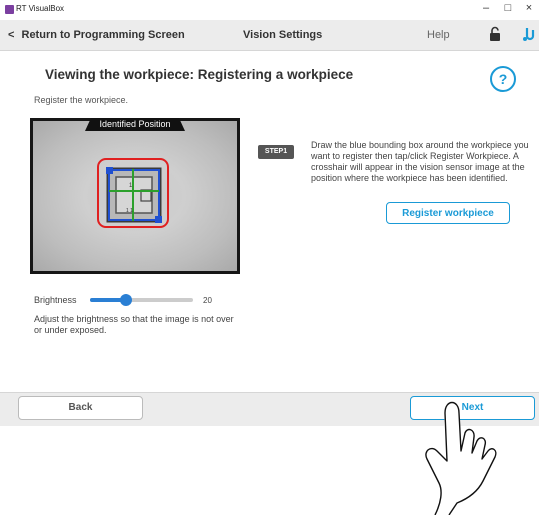  Describe the element at coordinates (438, 35) in the screenshot. I see `help-link: Help` at that location.